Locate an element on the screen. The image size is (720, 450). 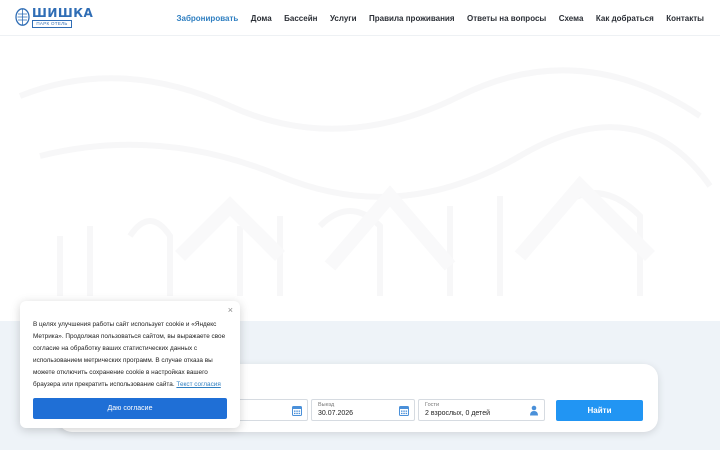
nav-item-houses: Дома is located at coordinates (261, 18).